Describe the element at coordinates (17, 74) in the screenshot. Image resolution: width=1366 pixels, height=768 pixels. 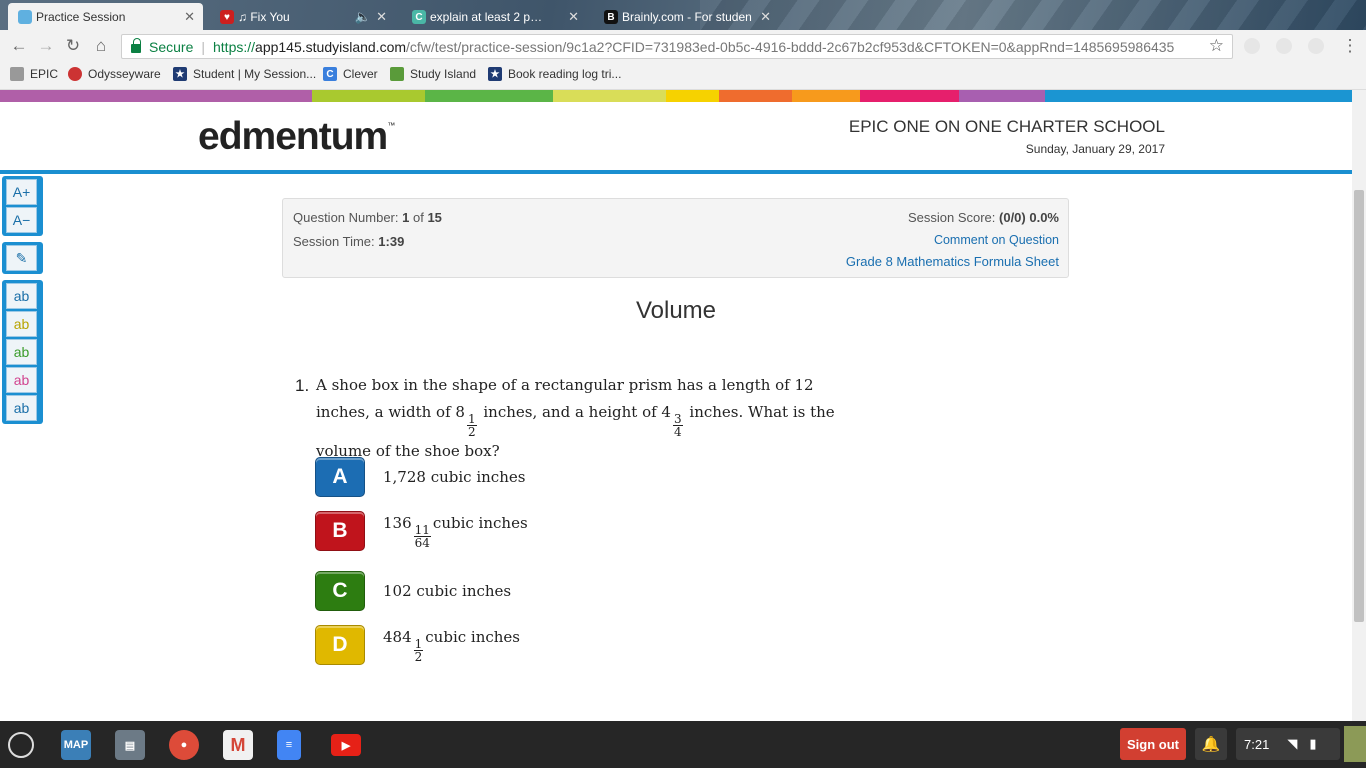
I see `folder-icon` at that location.